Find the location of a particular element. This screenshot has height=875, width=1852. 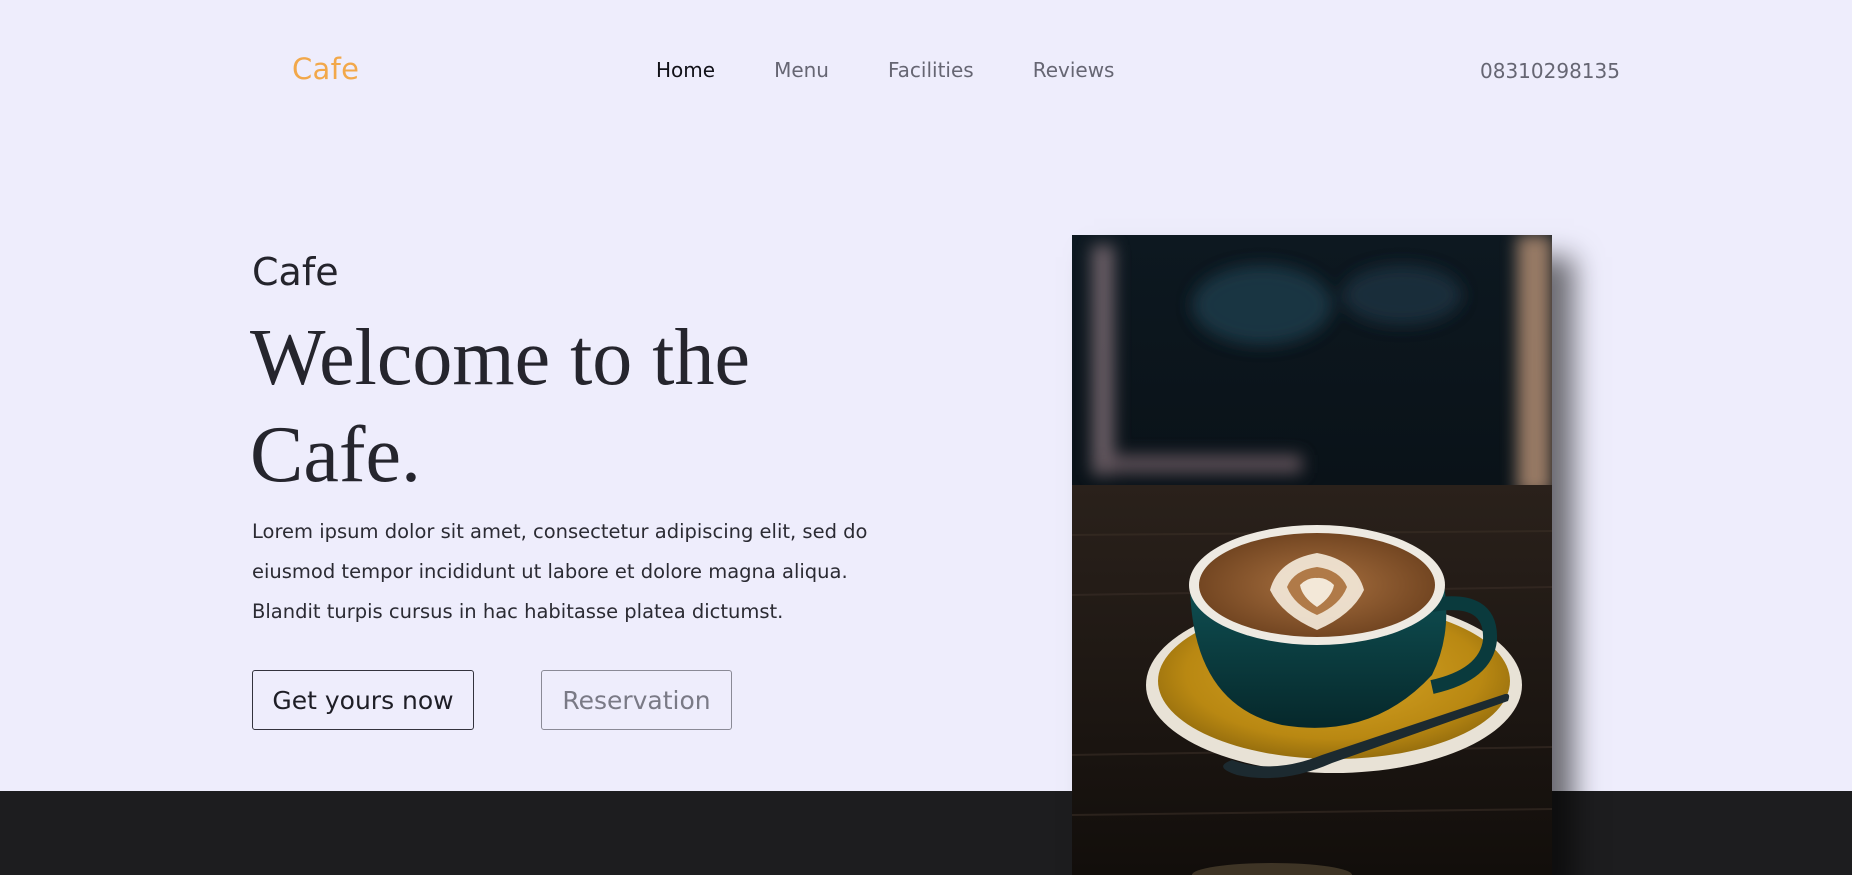

hero-eyebrow: Cafe is located at coordinates (295, 272).